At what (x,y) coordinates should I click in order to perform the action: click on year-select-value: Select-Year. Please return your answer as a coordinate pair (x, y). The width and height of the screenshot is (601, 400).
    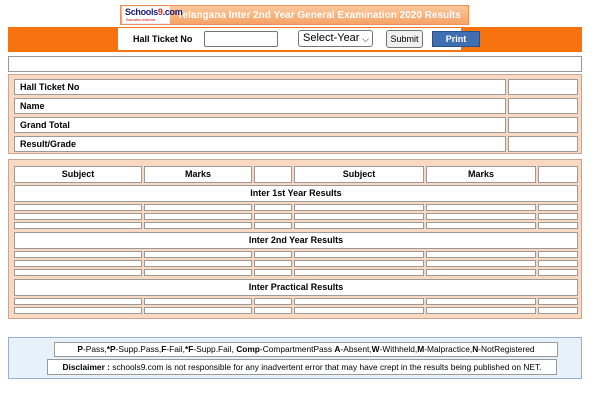
    Looking at the image, I should click on (331, 38).